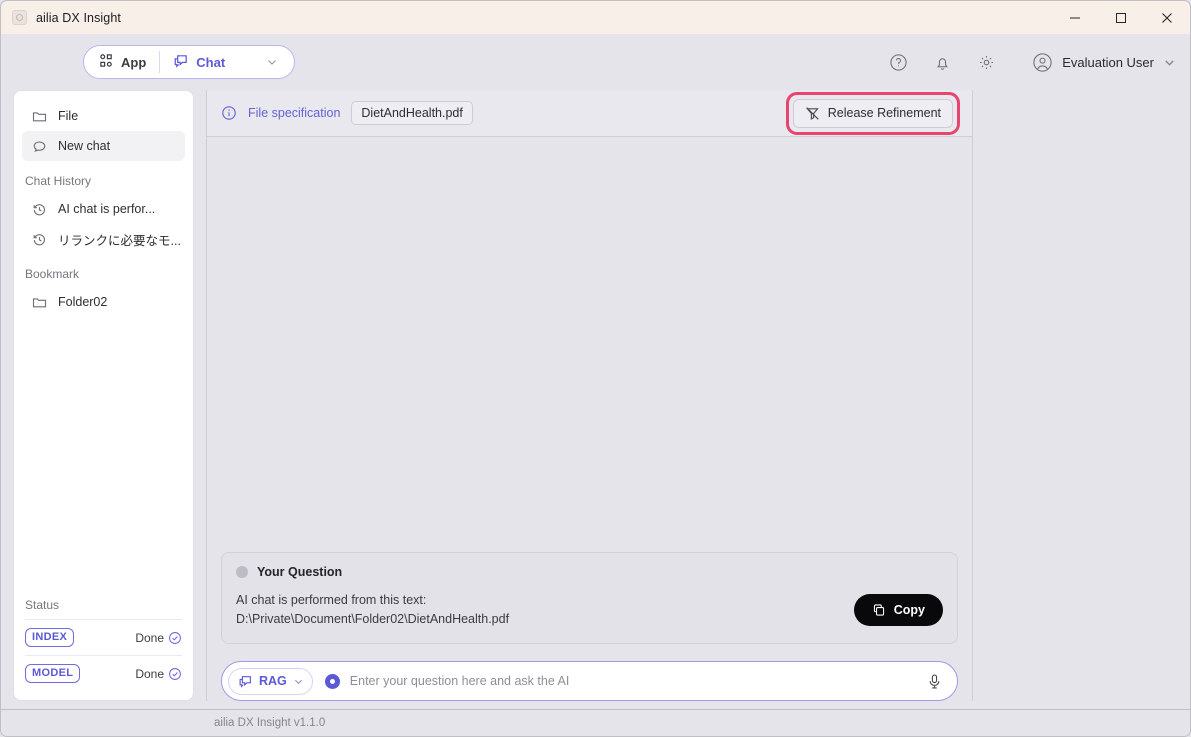 This screenshot has width=1191, height=737. What do you see at coordinates (84, 146) in the screenshot?
I see `sidebar-item-new-chat-label: New chat` at bounding box center [84, 146].